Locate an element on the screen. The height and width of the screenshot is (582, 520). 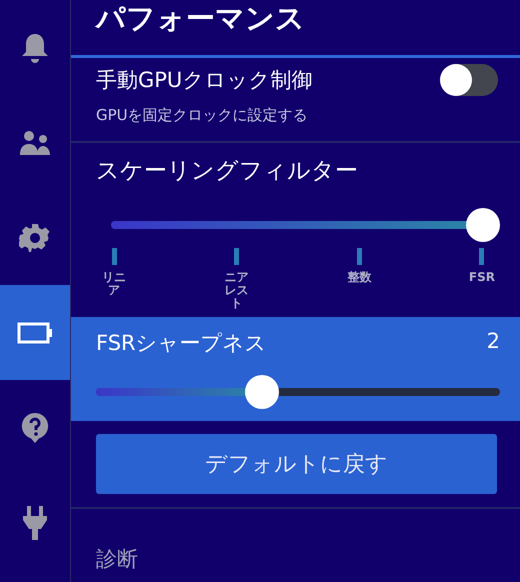
section-heading: 診断 is located at coordinates (117, 559).